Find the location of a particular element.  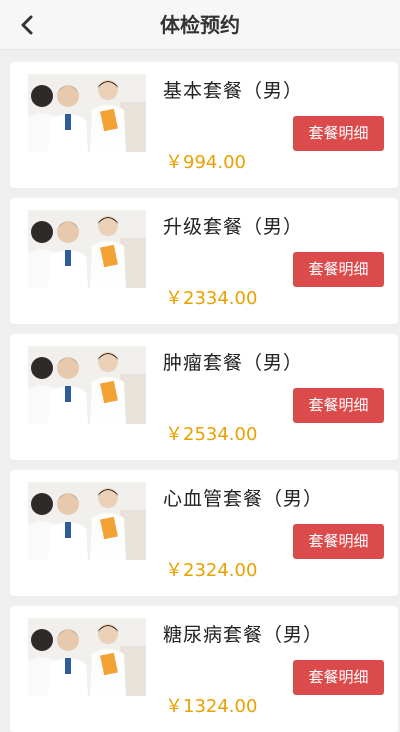

package-price: ￥2534.00 is located at coordinates (211, 434).